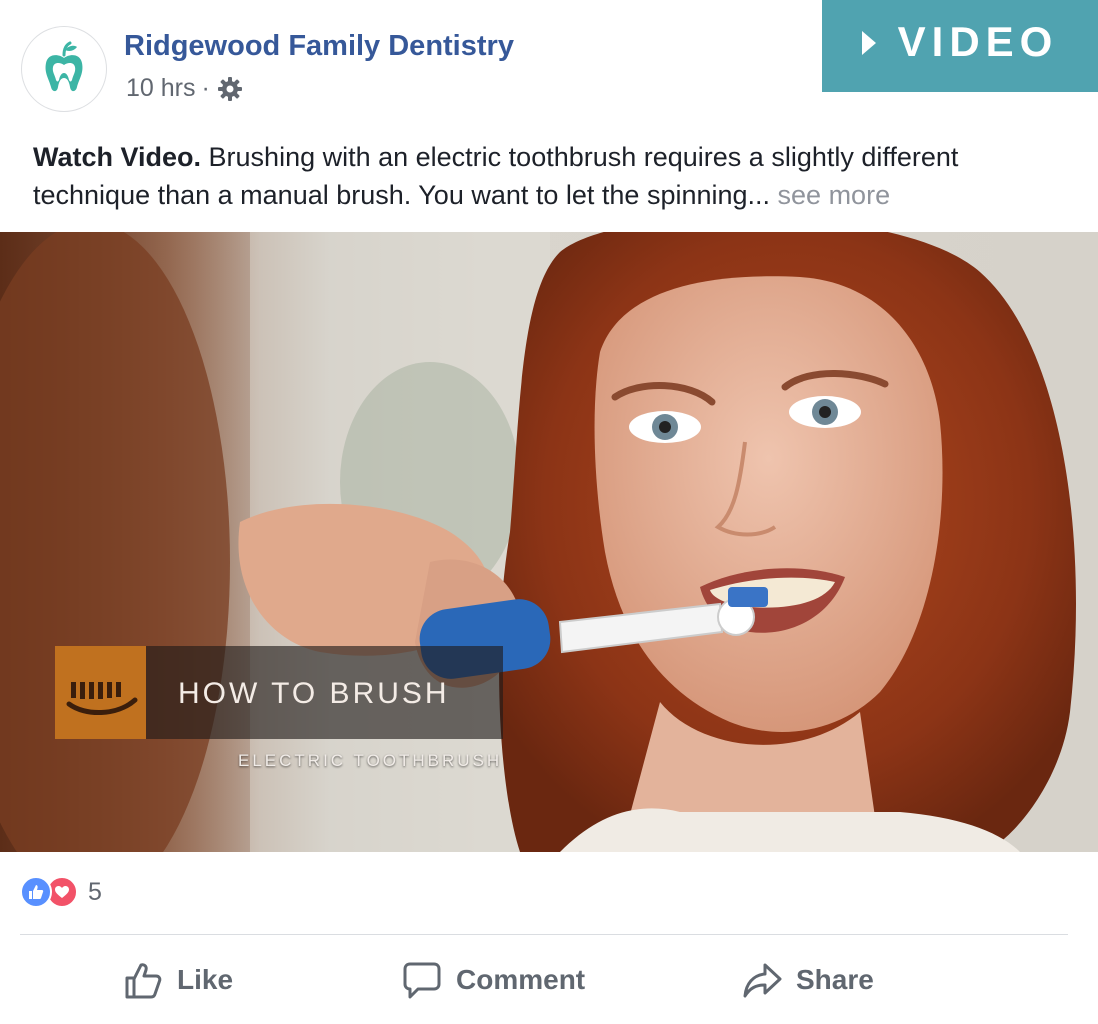 The image size is (1098, 1024). Describe the element at coordinates (544, 934) in the screenshot. I see `action-divider` at that location.